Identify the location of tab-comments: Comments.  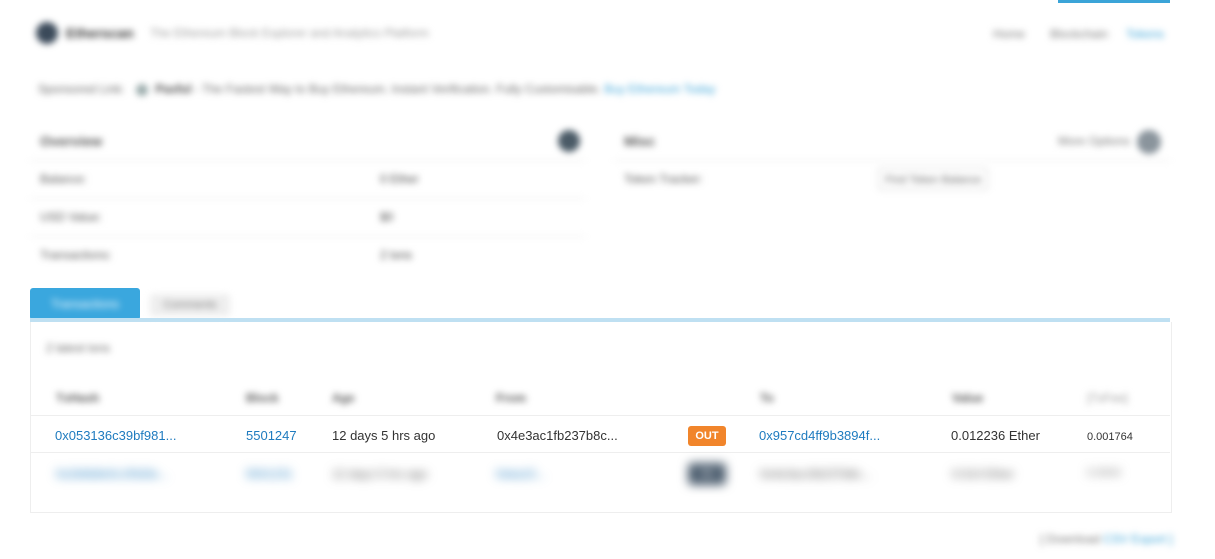
(190, 305).